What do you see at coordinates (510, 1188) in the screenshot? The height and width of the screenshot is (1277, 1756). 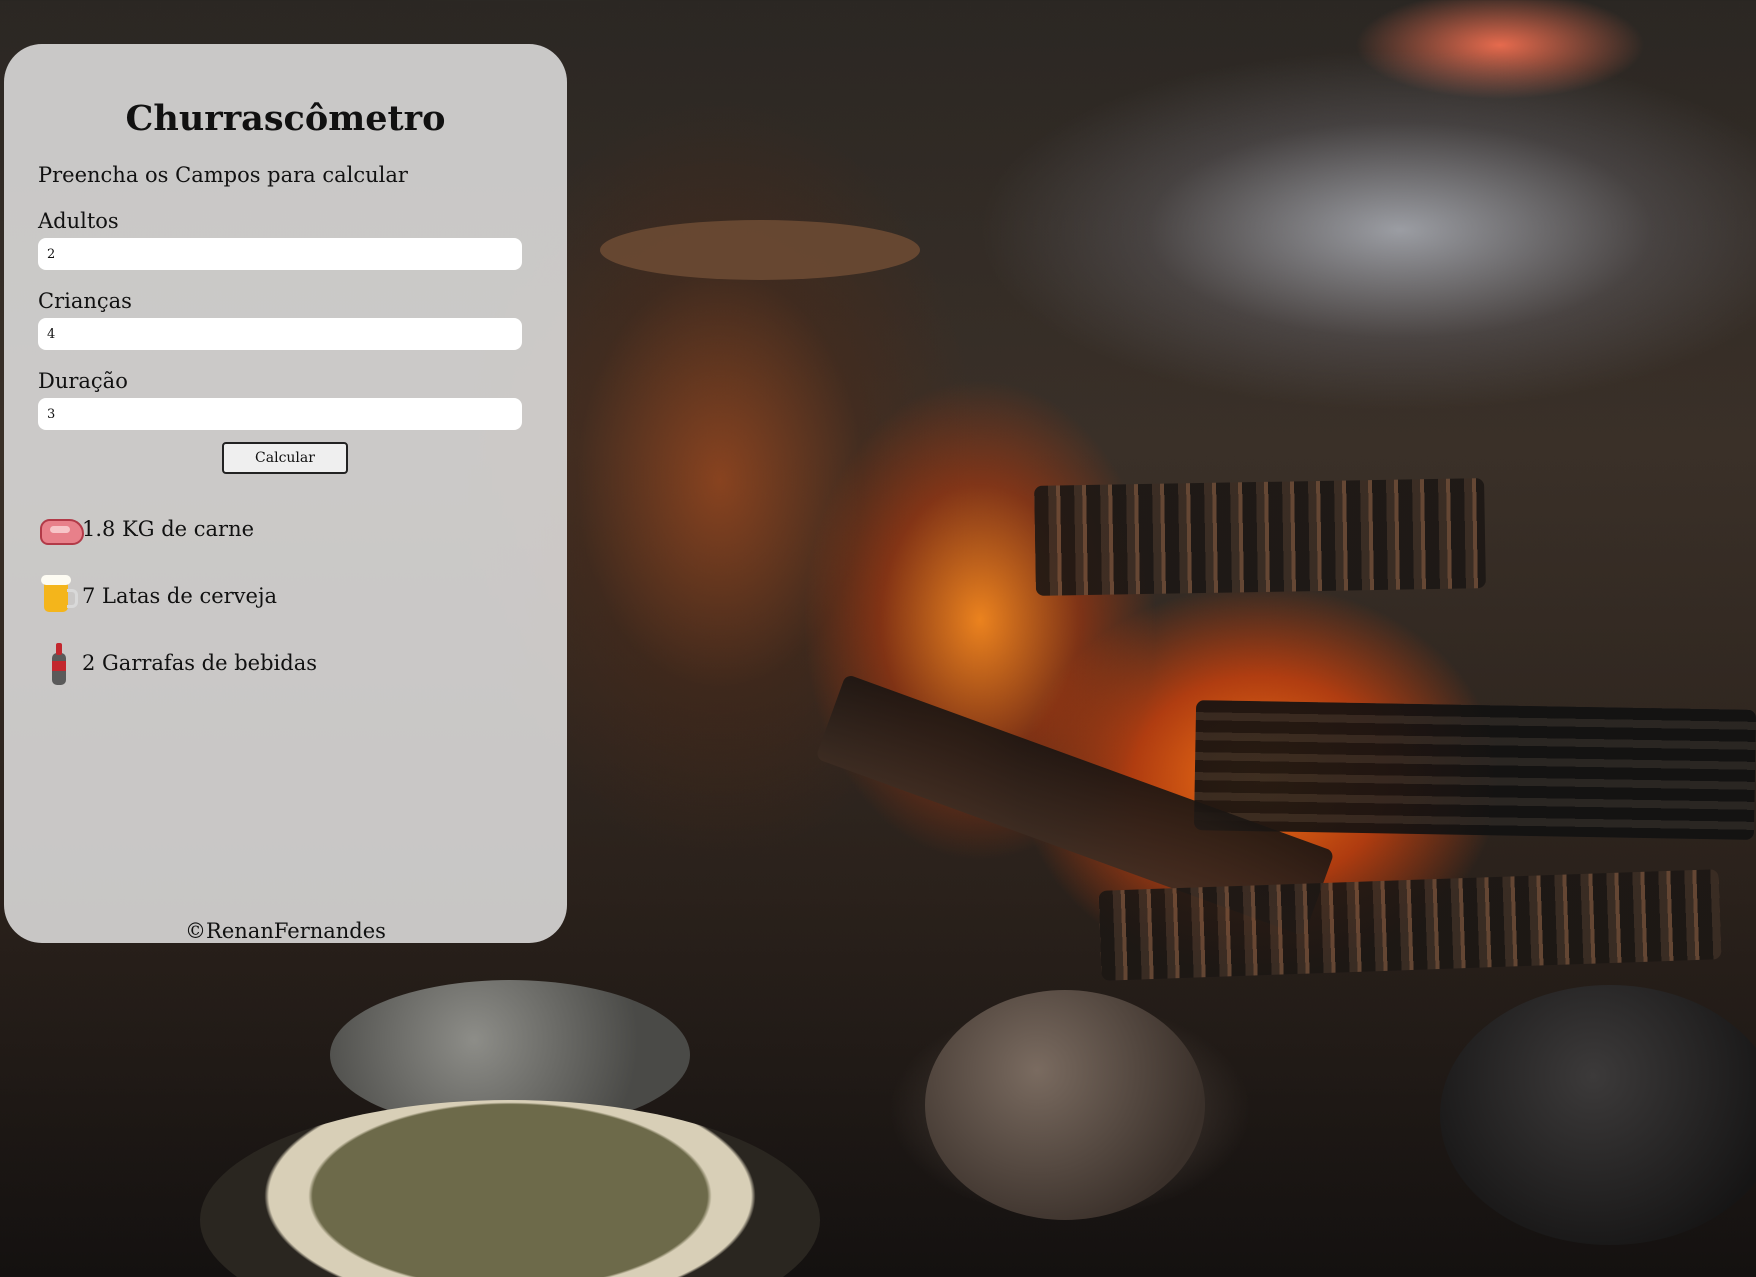 I see `background-pan` at bounding box center [510, 1188].